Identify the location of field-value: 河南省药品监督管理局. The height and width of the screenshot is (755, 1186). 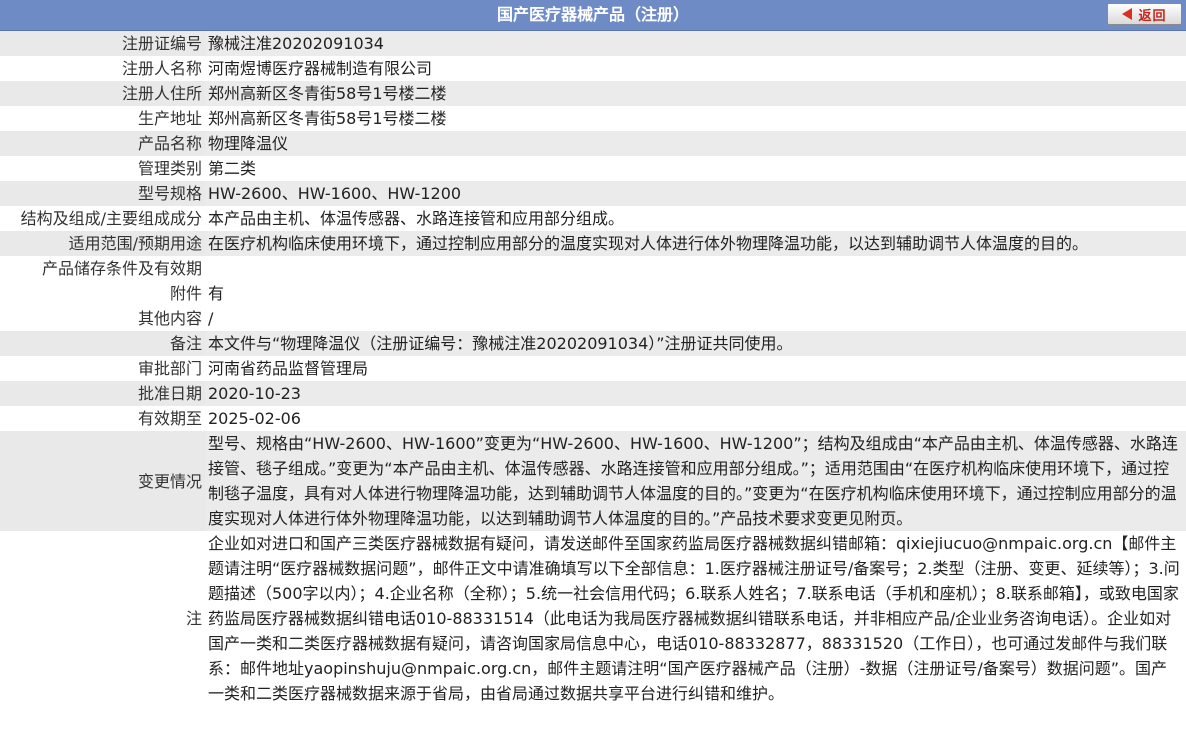
(695, 368).